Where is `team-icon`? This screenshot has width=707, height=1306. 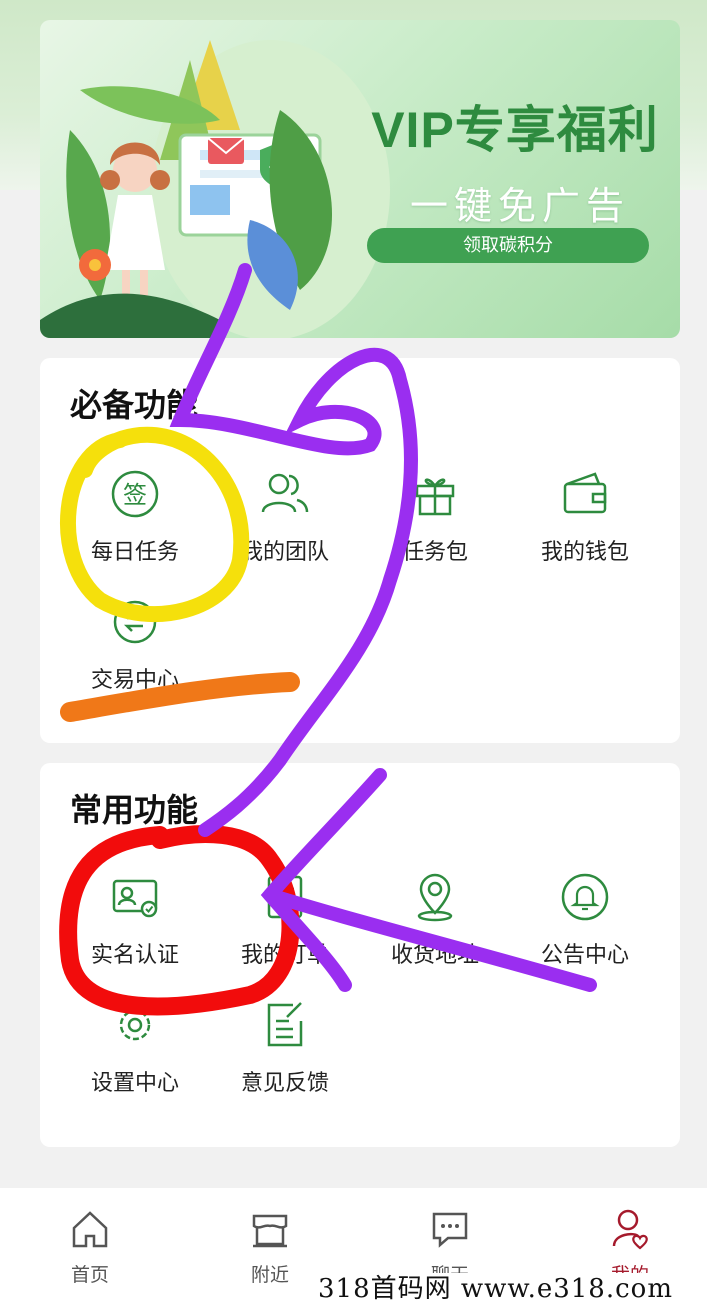
team-icon is located at coordinates (285, 493).